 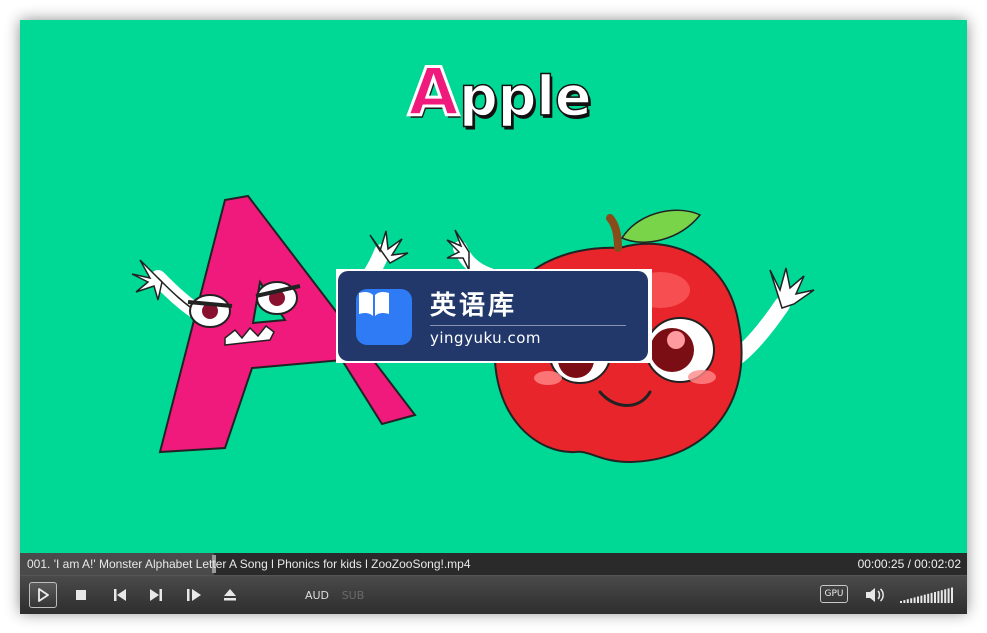 I want to click on video-title-word: Apple, so click(x=507, y=93).